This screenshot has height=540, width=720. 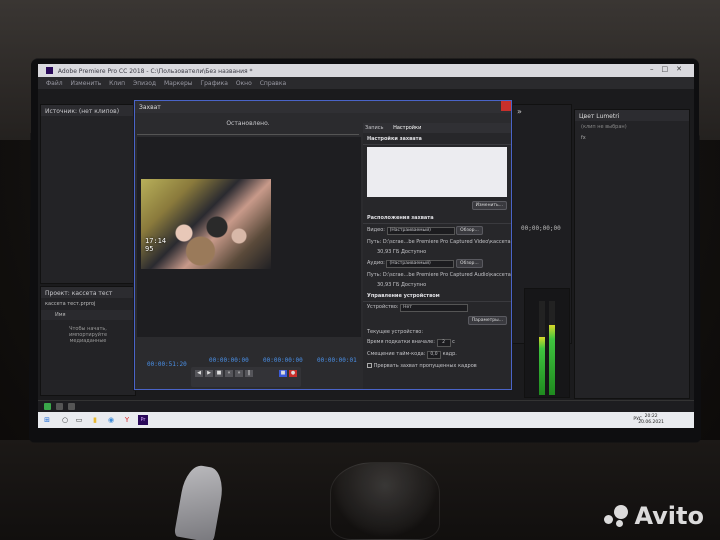 I want to click on record-icon: ●, so click(x=293, y=373).